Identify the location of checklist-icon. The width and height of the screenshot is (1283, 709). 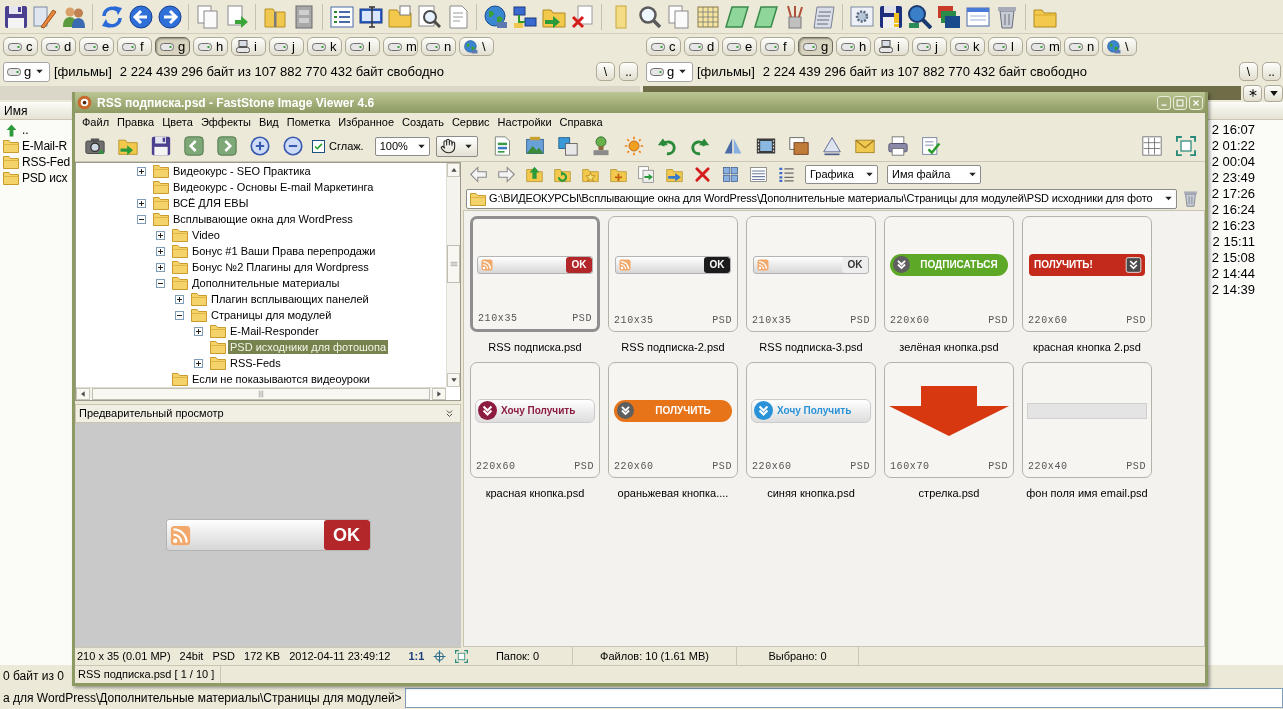
(931, 146).